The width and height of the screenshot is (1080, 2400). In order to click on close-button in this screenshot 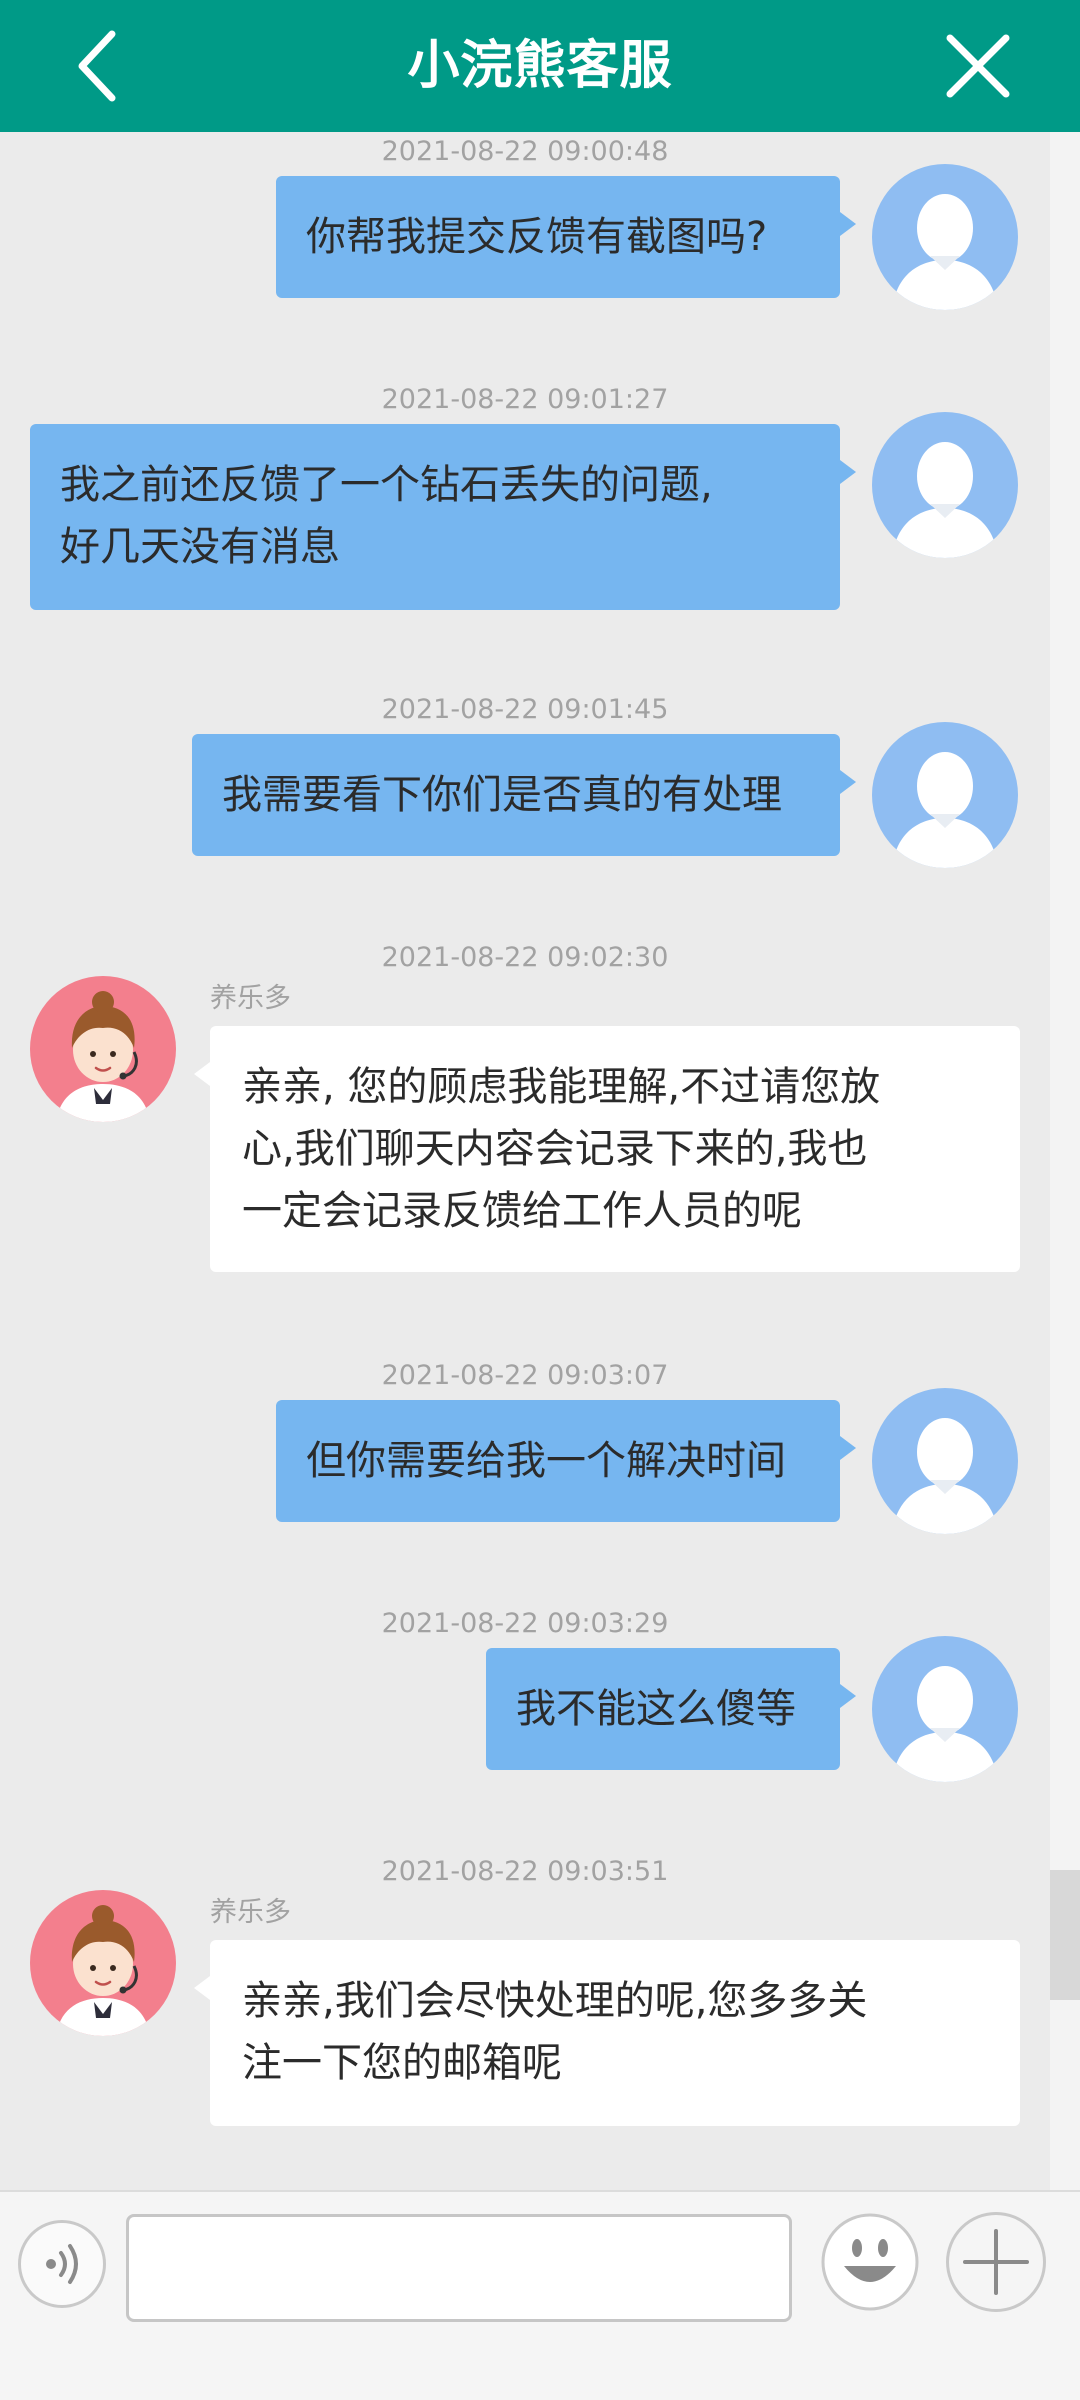, I will do `click(978, 66)`.